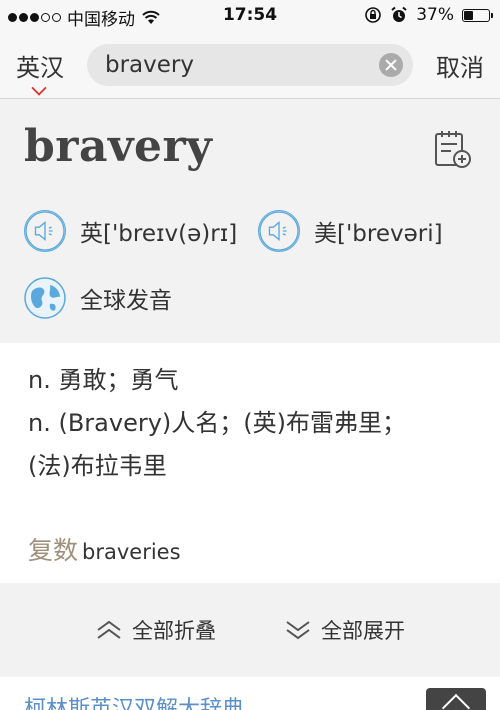 Image resolution: width=500 pixels, height=710 pixels. I want to click on uk-phonetic: 英['breɪv(ə)rɪ], so click(159, 234).